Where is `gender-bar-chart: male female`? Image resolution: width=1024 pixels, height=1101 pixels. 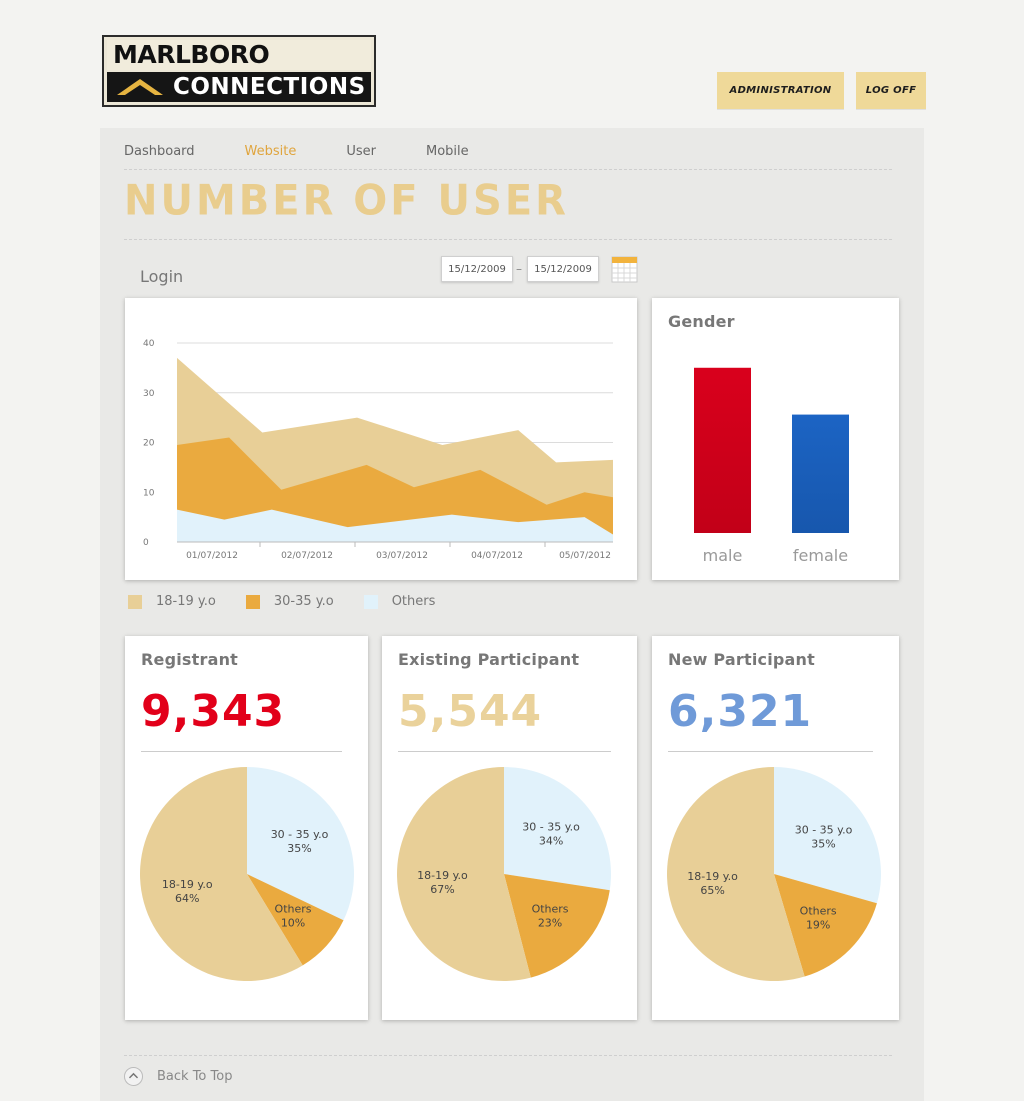
gender-bar-chart: male female is located at coordinates (771, 466).